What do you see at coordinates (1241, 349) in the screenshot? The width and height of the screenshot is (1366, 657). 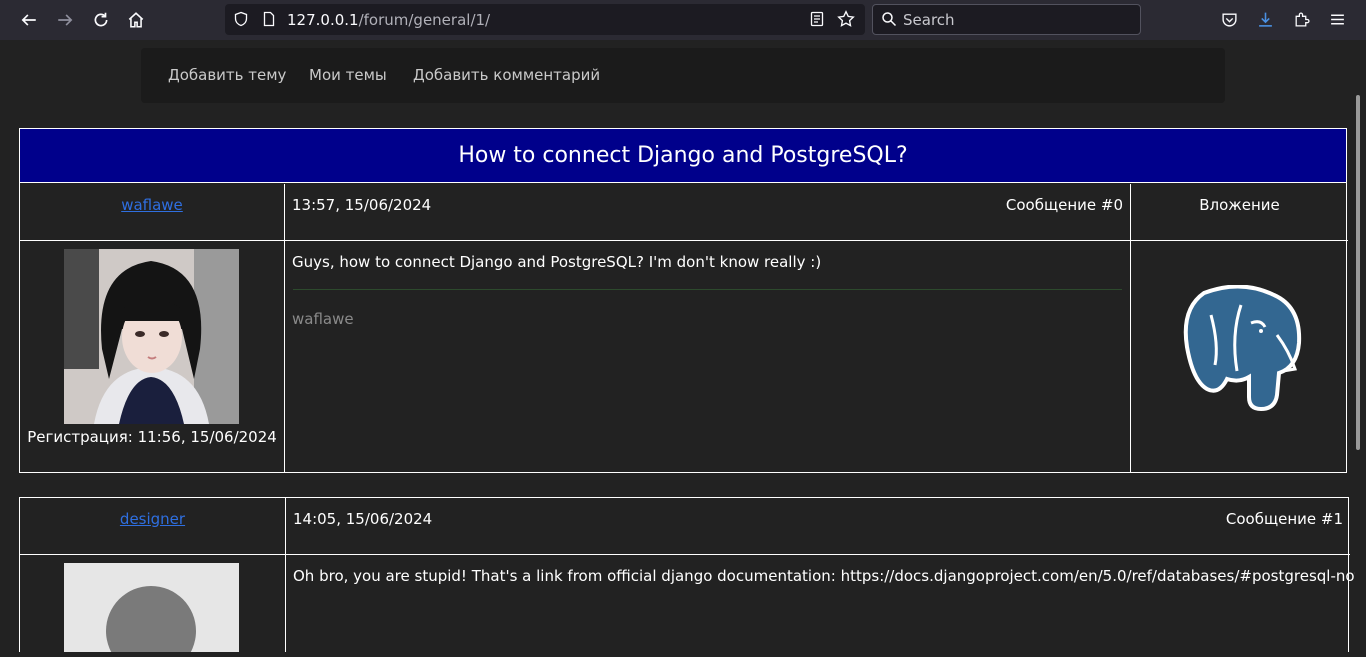 I see `postgresql-elephant-image` at bounding box center [1241, 349].